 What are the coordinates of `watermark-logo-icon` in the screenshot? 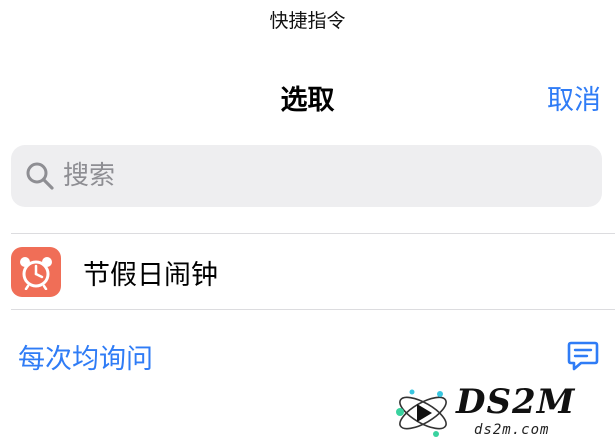 It's located at (421, 413).